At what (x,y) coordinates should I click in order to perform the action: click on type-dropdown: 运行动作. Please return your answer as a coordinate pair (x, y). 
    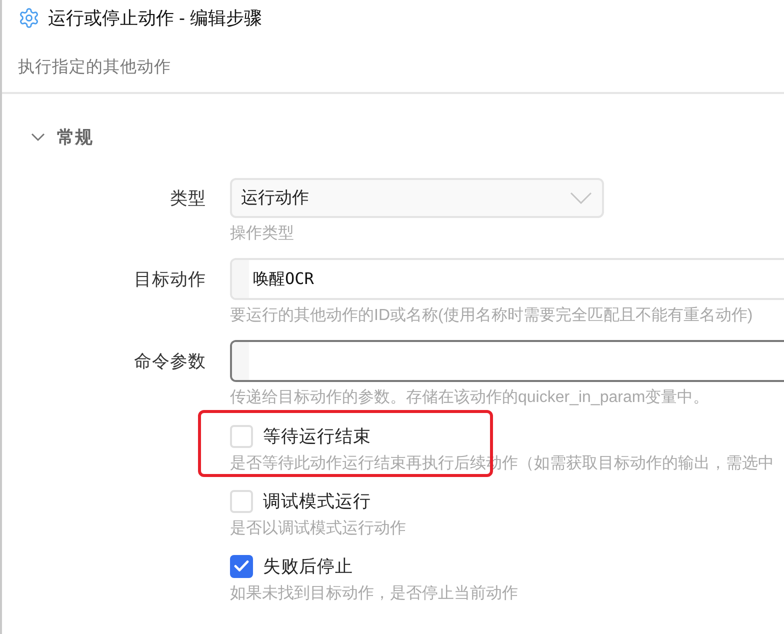
    Looking at the image, I should click on (417, 198).